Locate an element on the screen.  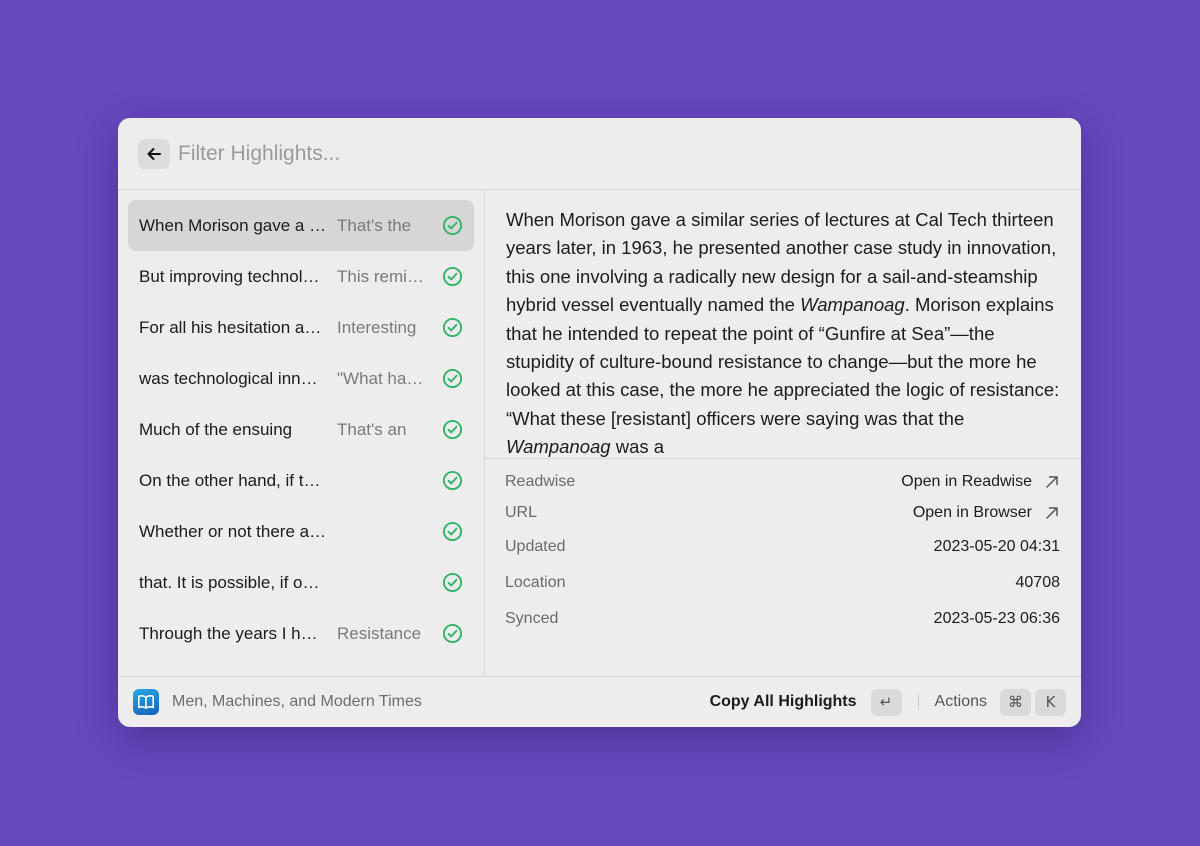
highlight-note: This reminds is located at coordinates (383, 276).